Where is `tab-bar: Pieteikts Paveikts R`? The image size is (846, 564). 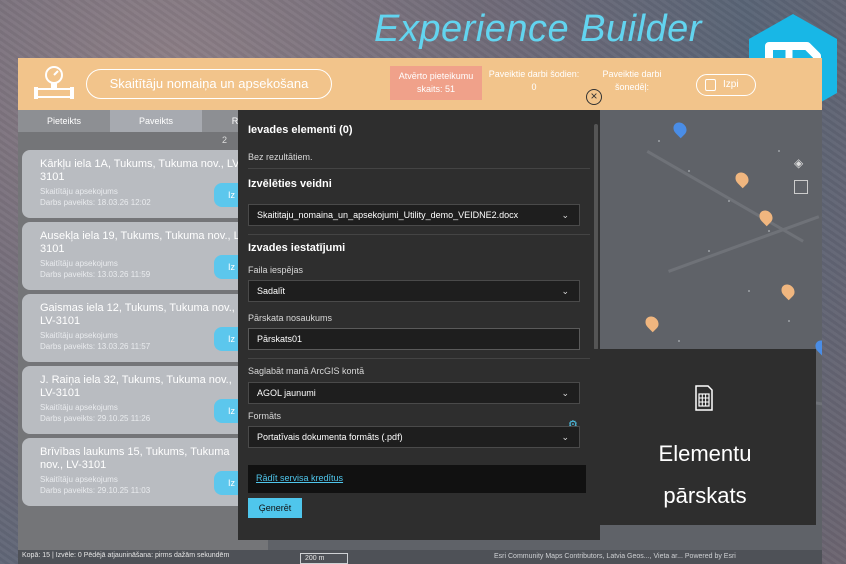
tab-bar: Pieteikts Paveikts R is located at coordinates (143, 121).